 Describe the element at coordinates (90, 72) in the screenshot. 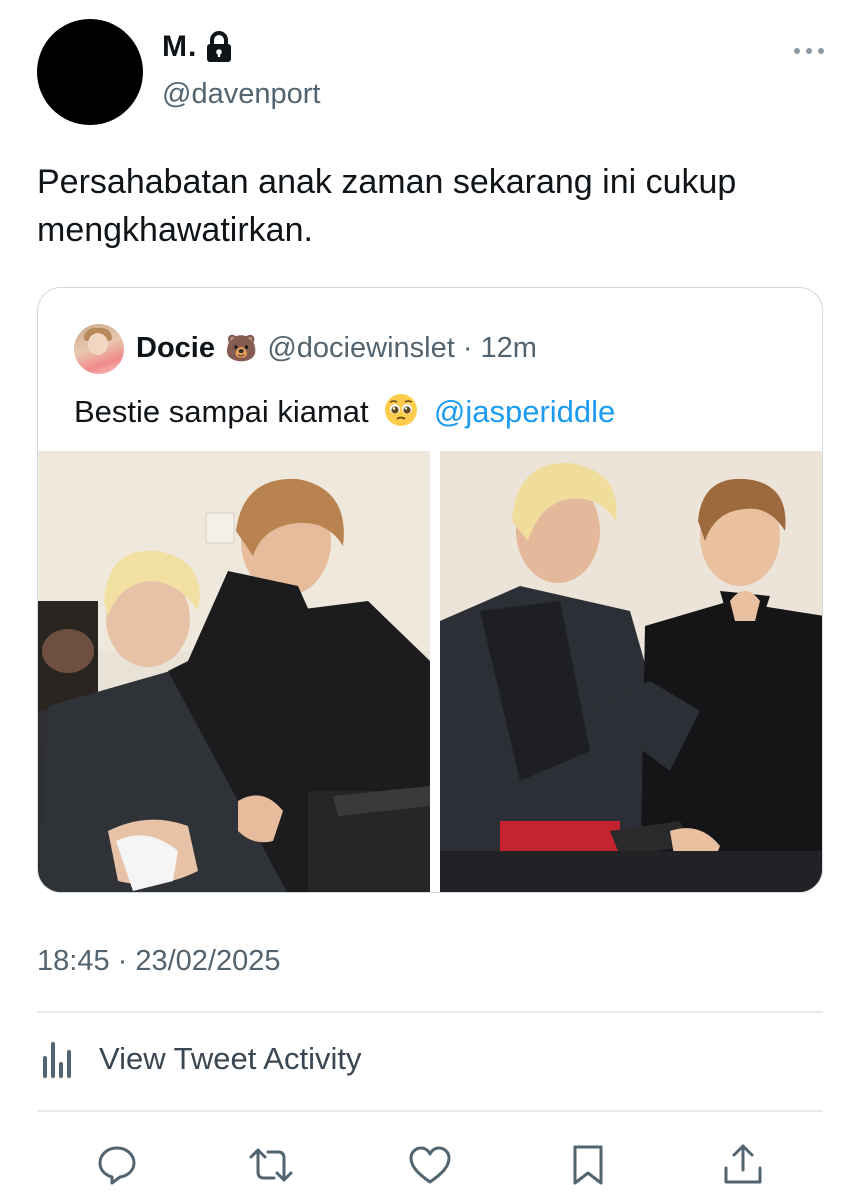

I see `author-avatar` at that location.